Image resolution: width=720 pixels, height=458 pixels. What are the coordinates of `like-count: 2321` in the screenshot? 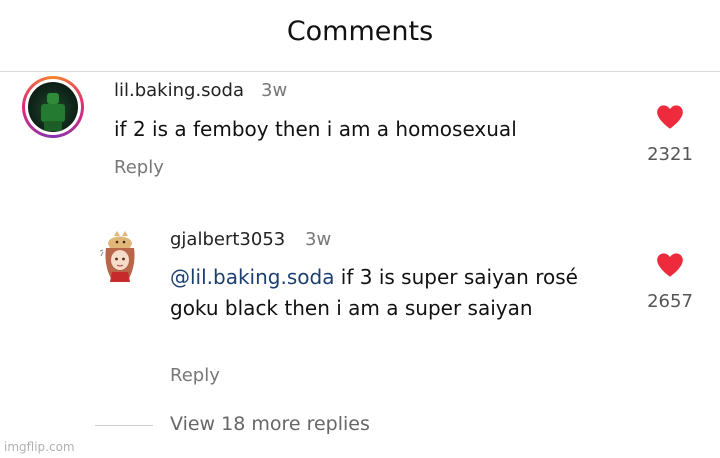 It's located at (670, 154).